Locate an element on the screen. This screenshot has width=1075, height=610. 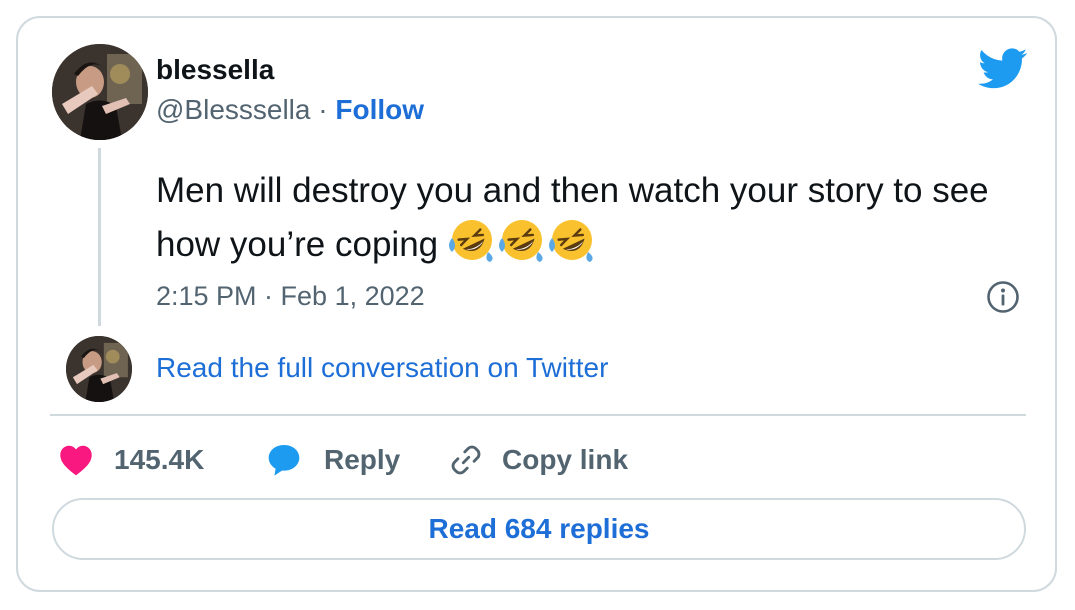
reply-button: Reply is located at coordinates (333, 460).